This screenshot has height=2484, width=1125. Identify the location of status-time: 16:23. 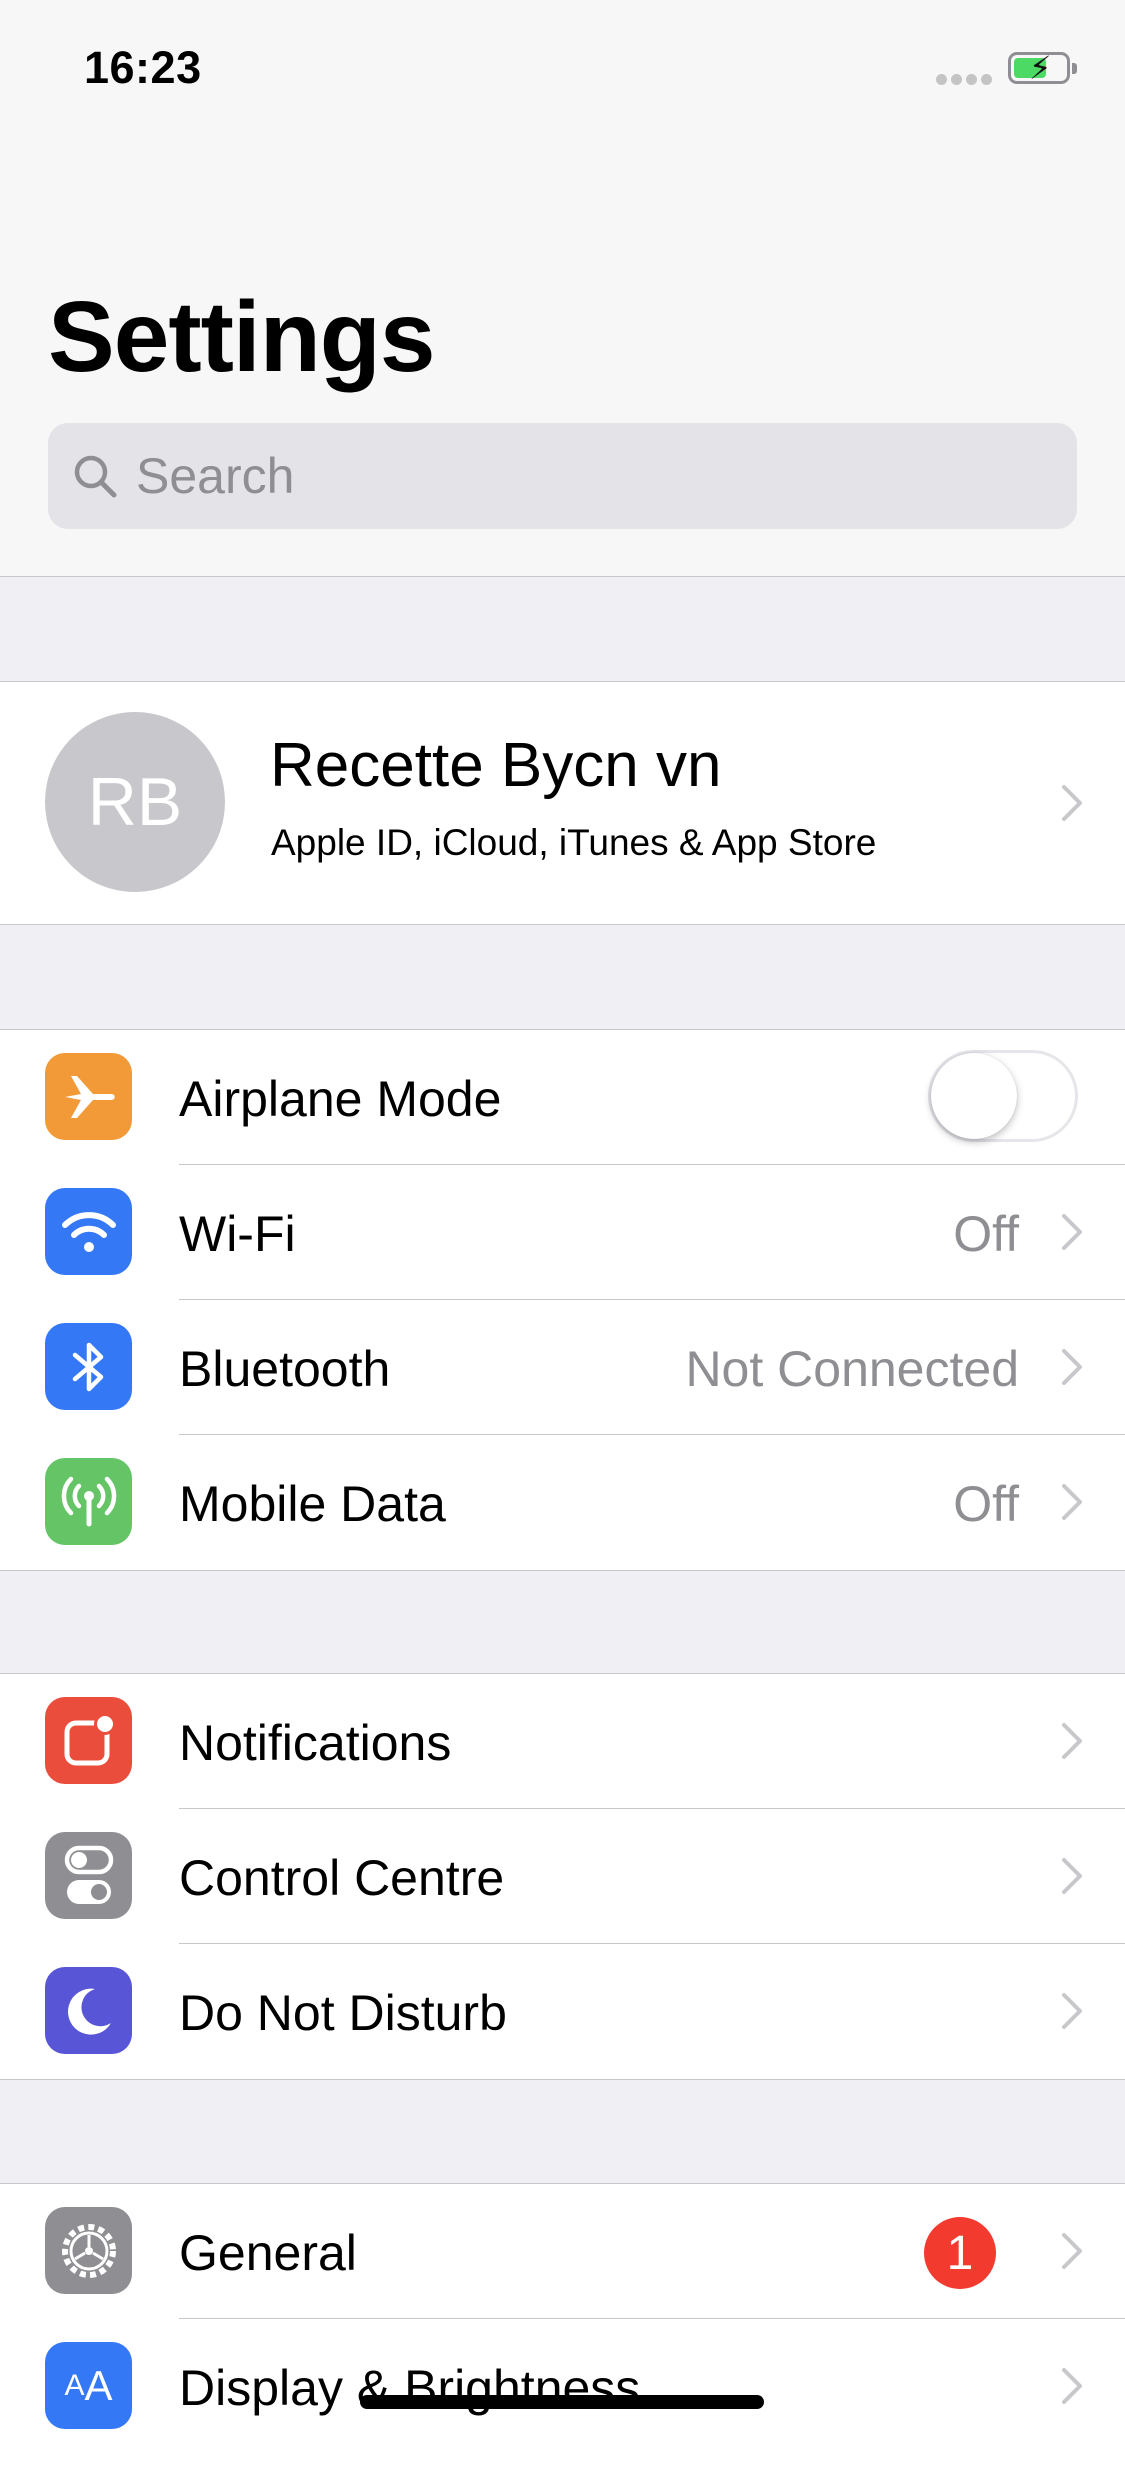
(143, 67).